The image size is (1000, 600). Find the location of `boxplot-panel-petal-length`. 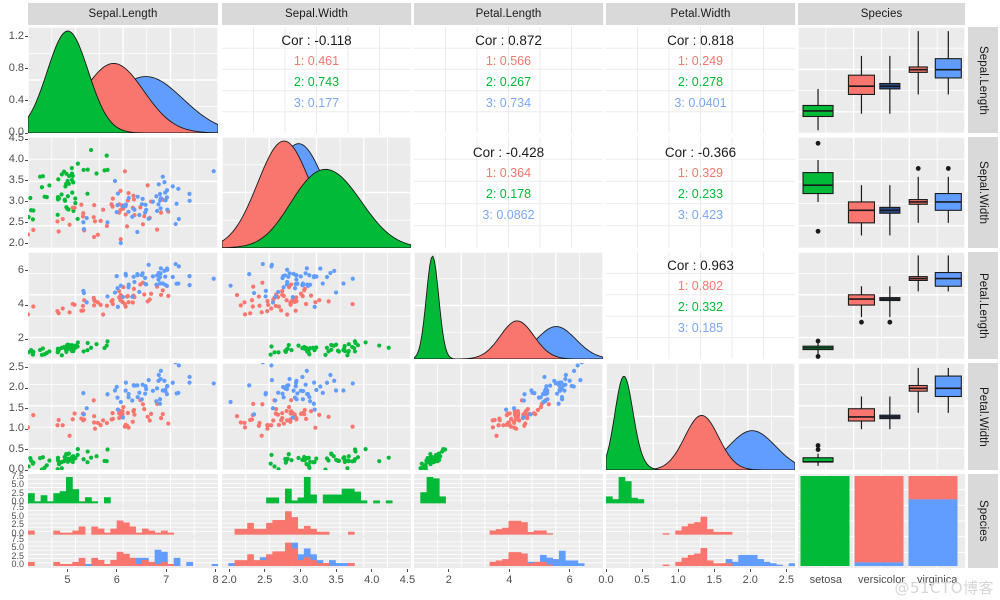

boxplot-panel-petal-length is located at coordinates (881, 305).